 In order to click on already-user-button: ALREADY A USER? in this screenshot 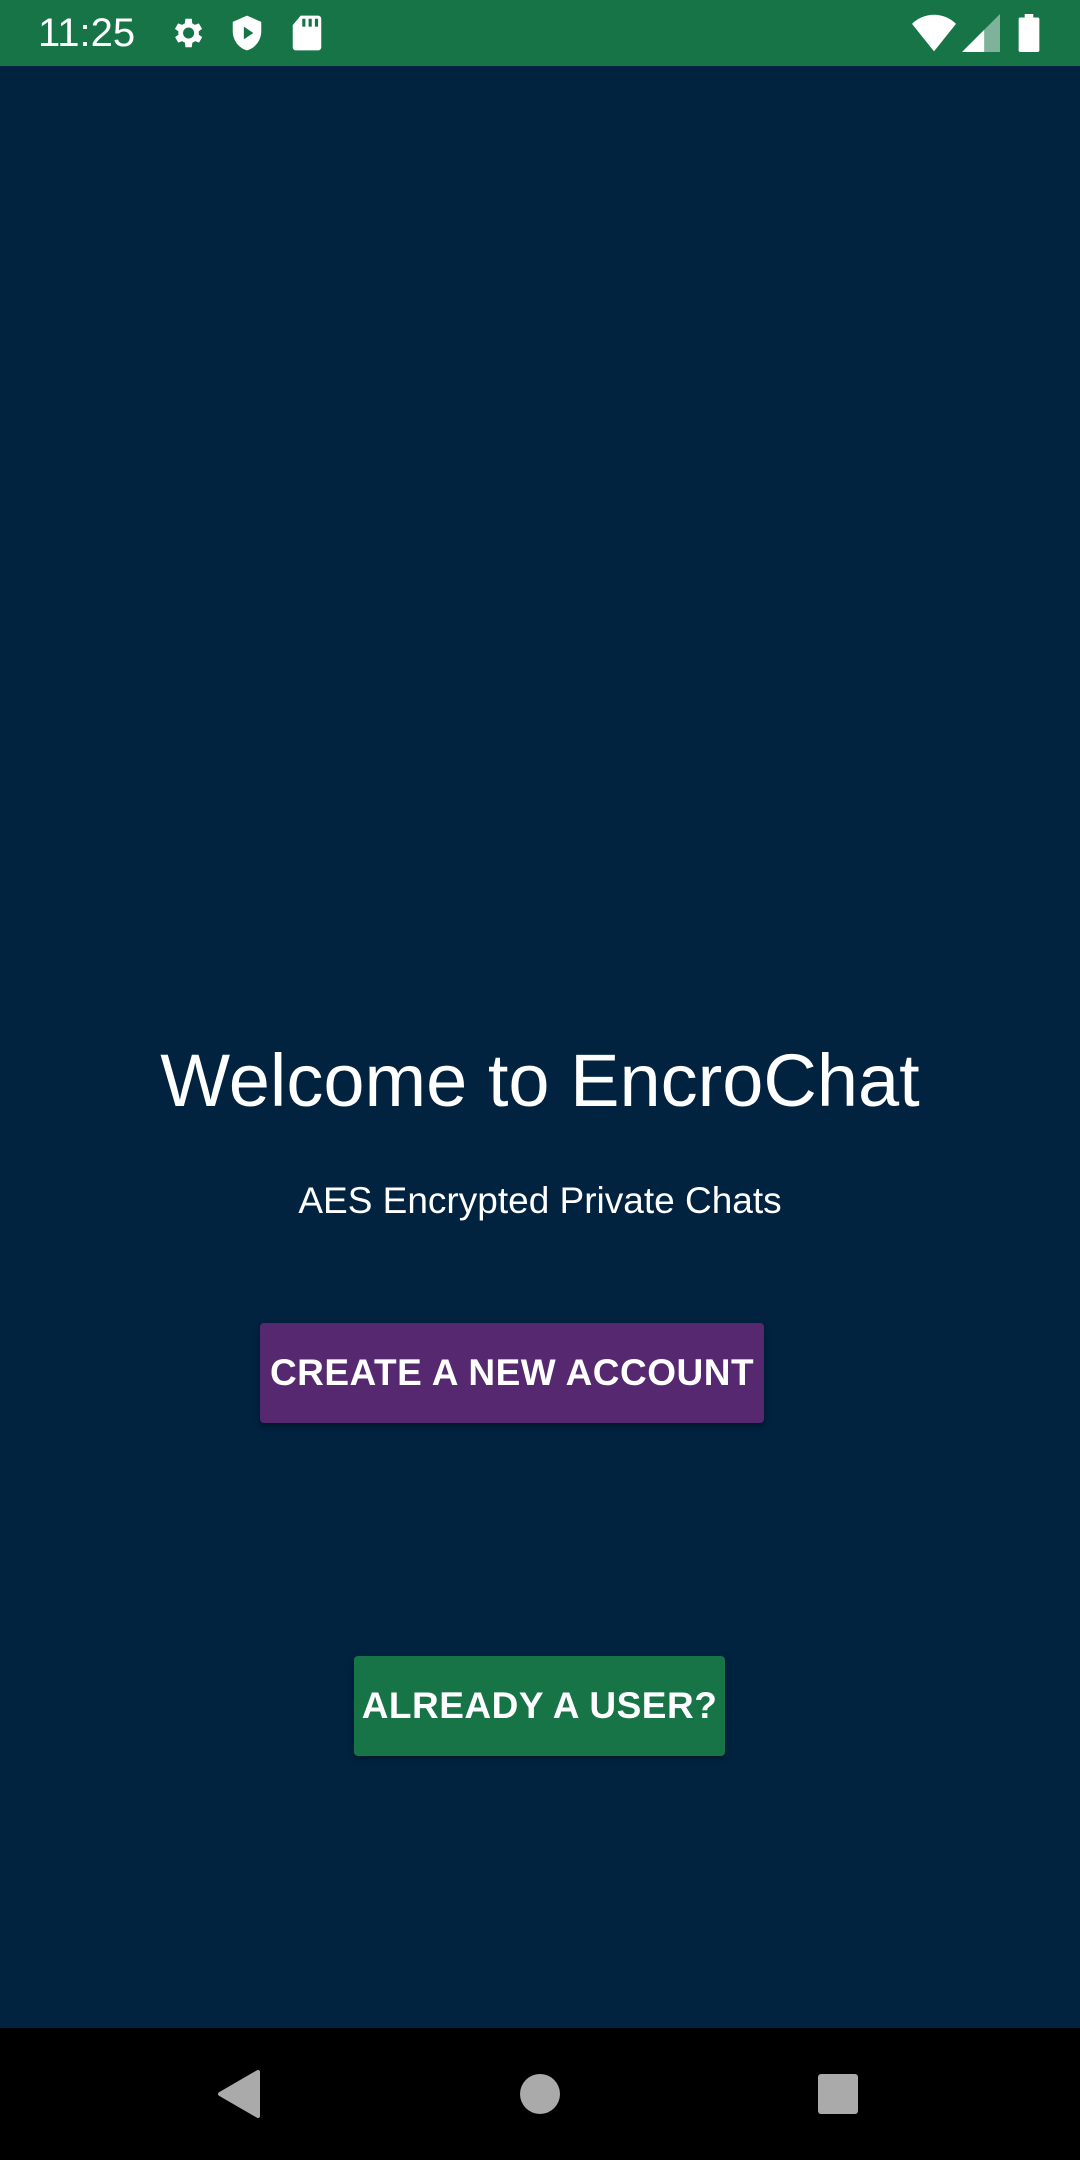, I will do `click(539, 1706)`.